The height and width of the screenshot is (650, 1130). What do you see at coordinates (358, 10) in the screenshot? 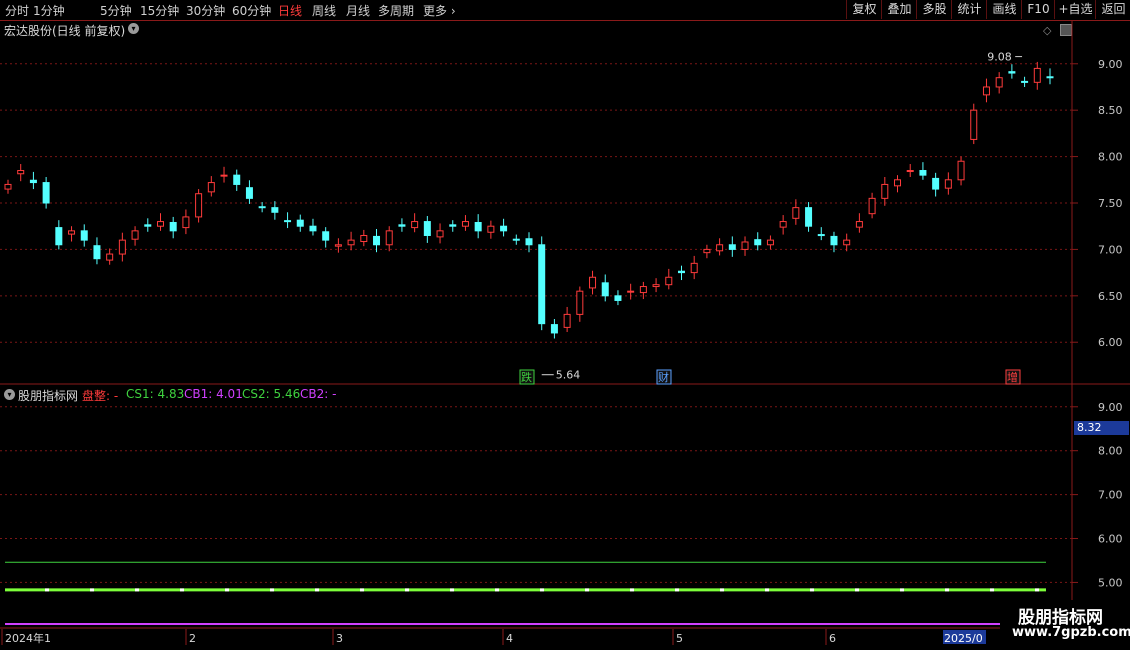
I see `period-tab-8: 月线` at bounding box center [358, 10].